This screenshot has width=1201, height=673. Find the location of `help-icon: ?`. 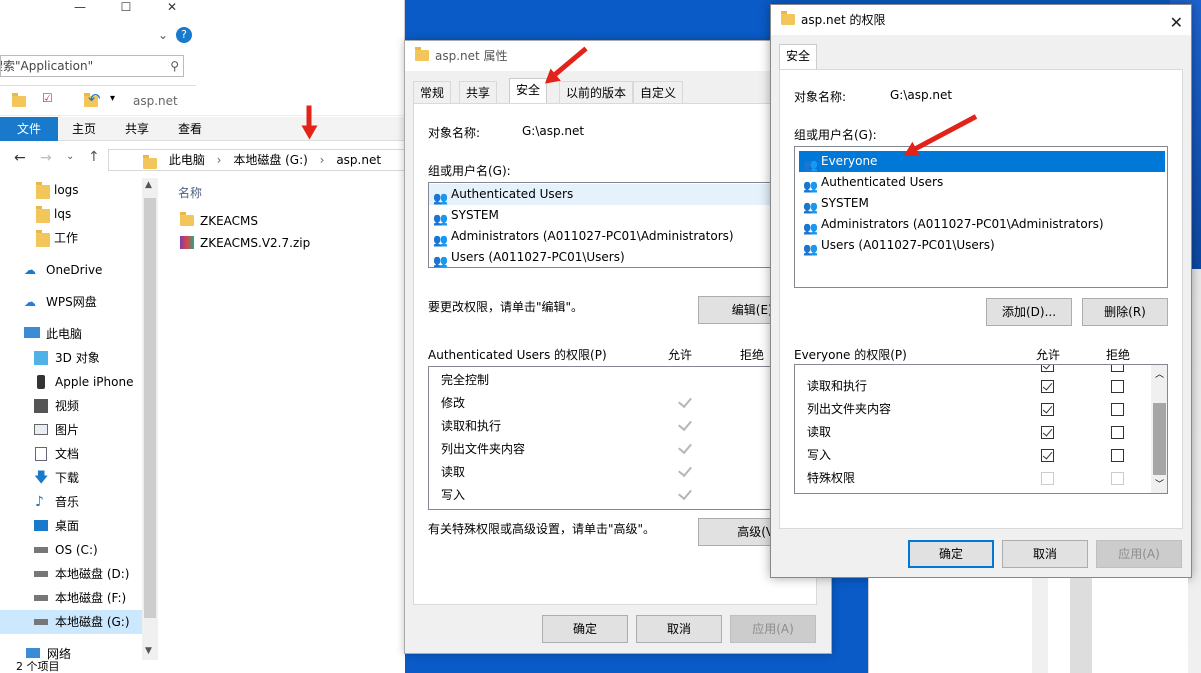

help-icon: ? is located at coordinates (184, 35).